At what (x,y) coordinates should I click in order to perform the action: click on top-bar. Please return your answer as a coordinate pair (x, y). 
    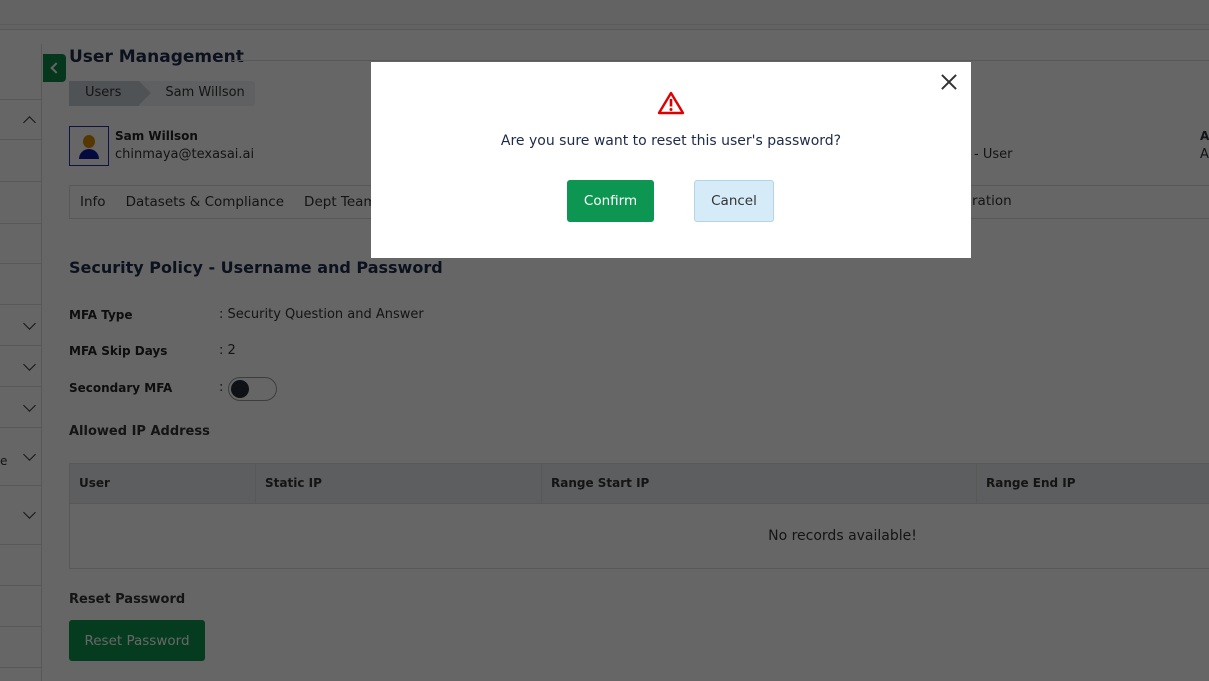
    Looking at the image, I should click on (604, 15).